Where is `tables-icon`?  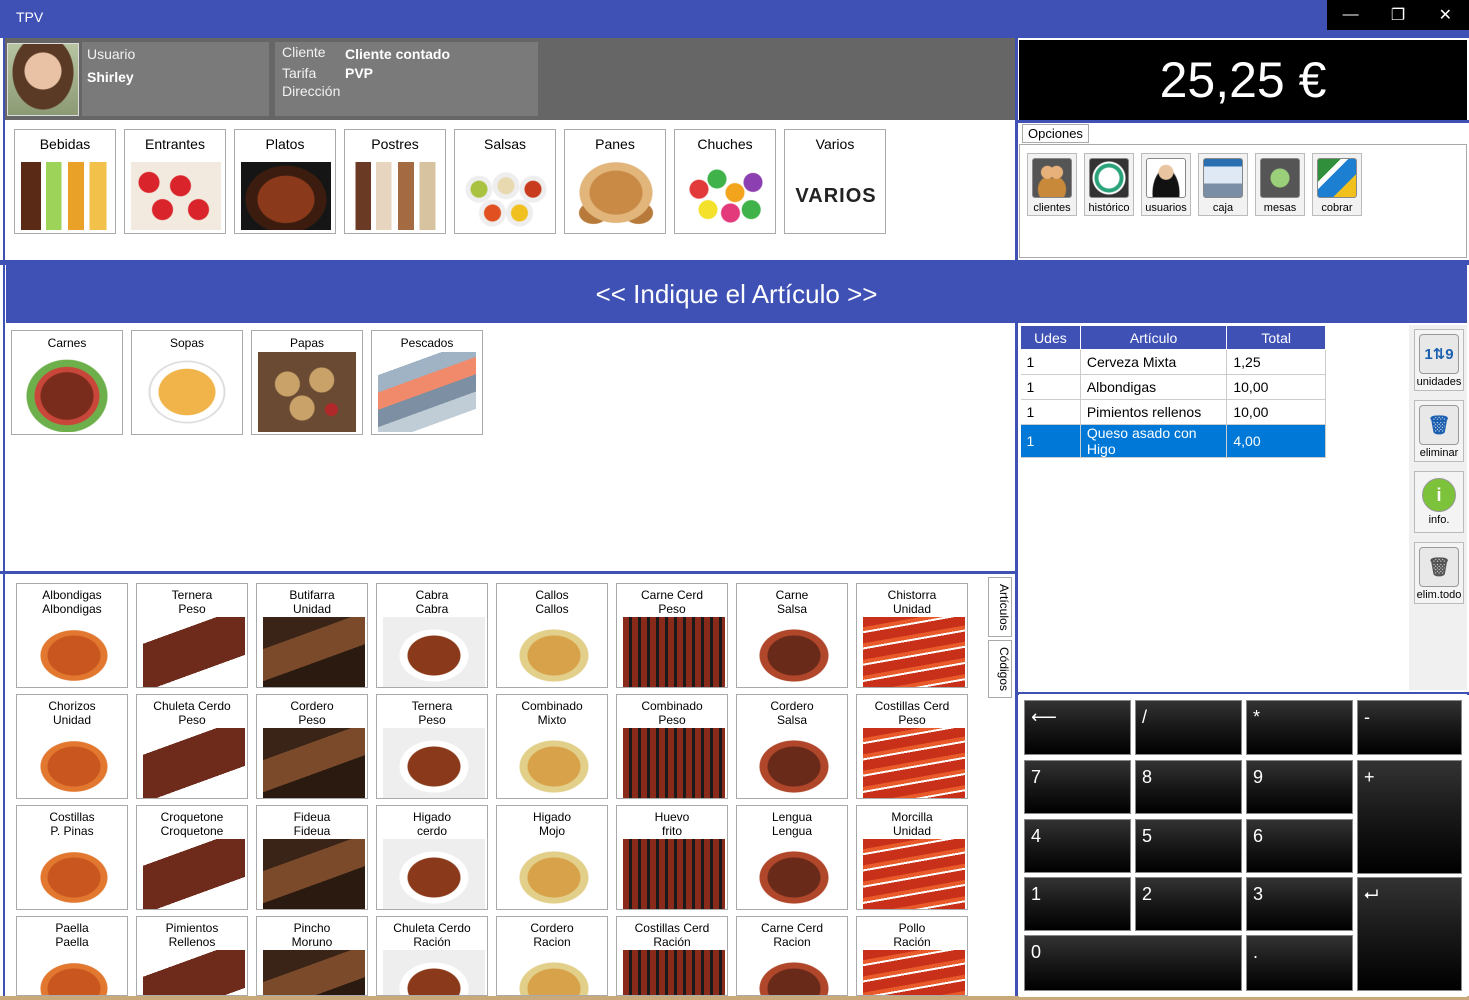 tables-icon is located at coordinates (1280, 178).